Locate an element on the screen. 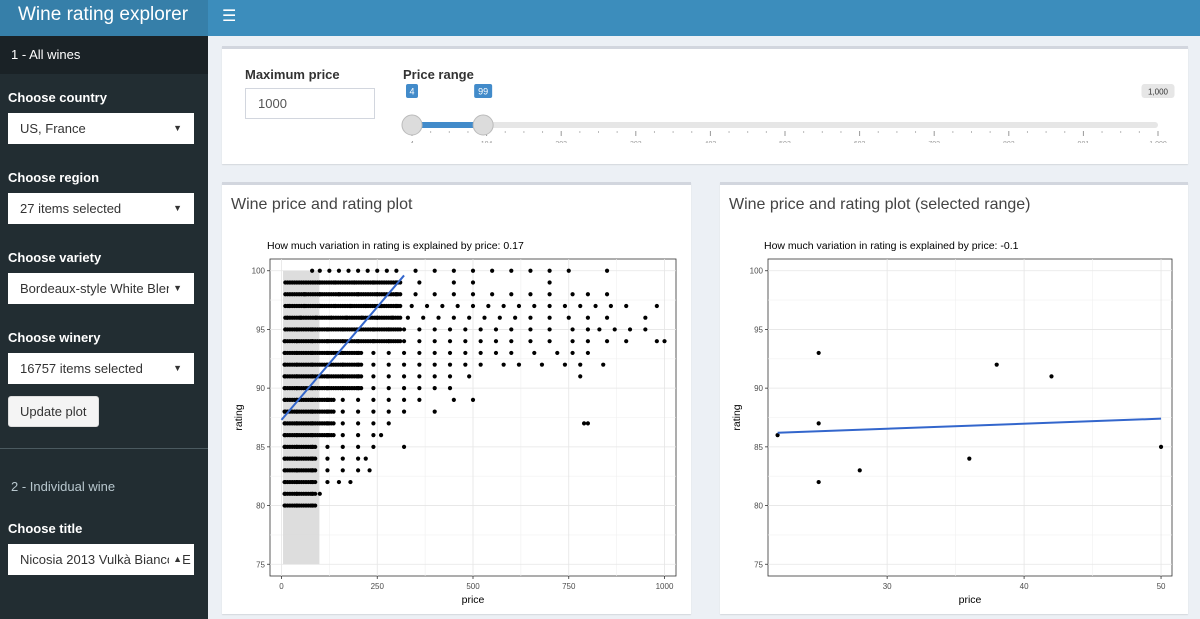 Image resolution: width=1200 pixels, height=619 pixels. slider-tick-label: 104 is located at coordinates (487, 142).